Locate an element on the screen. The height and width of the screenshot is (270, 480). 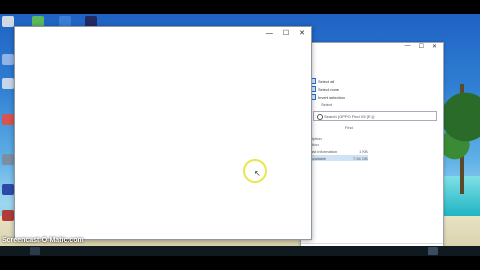
select-all-label: Select all is located at coordinates (326, 81).